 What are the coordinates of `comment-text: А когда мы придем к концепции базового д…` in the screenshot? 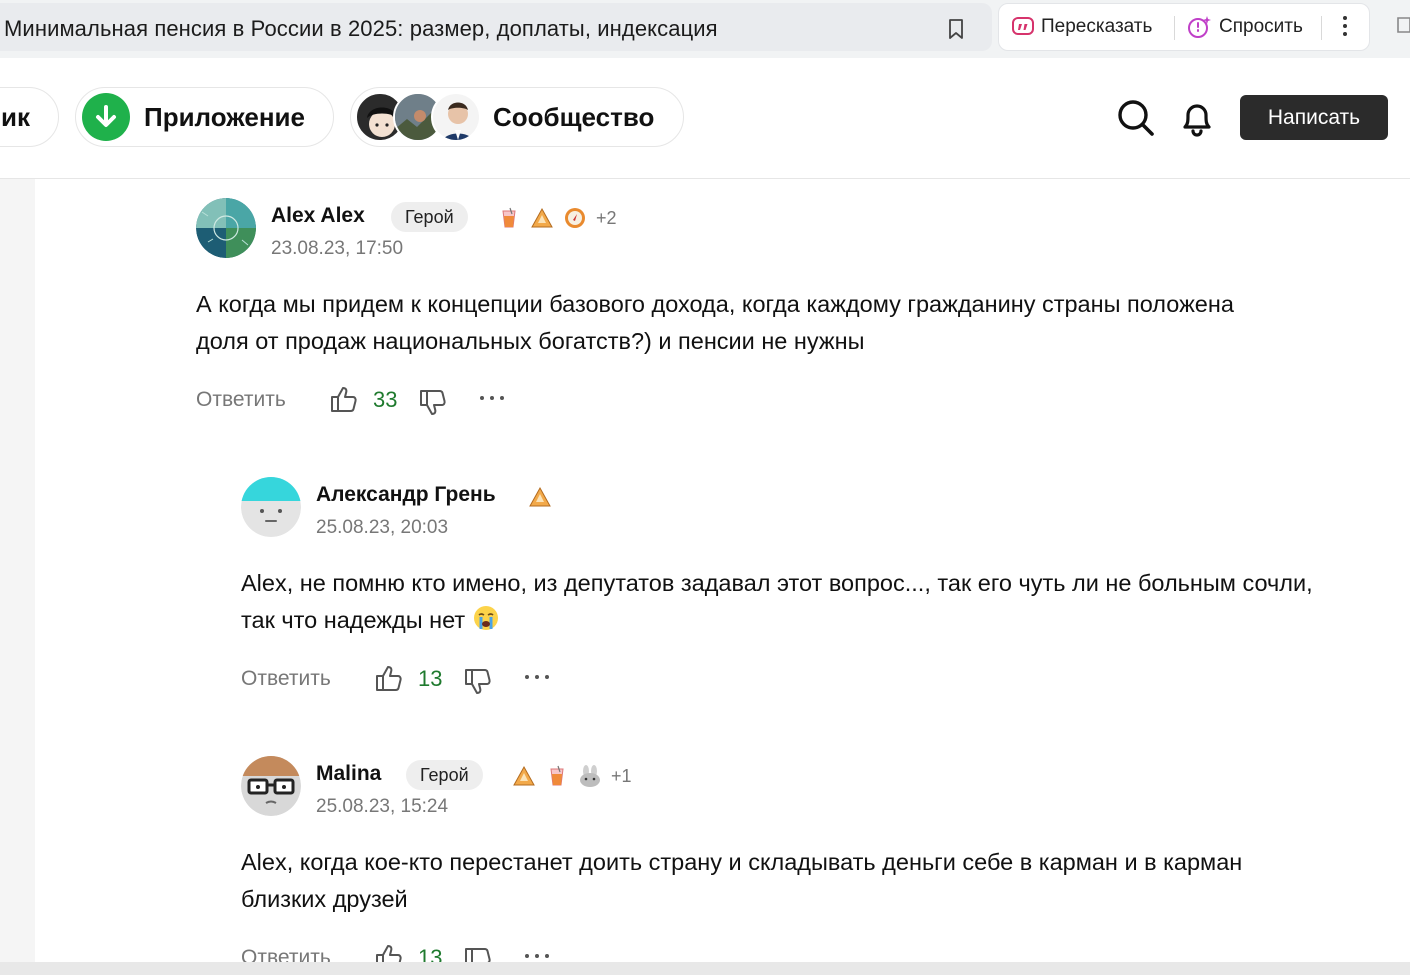 It's located at (715, 322).